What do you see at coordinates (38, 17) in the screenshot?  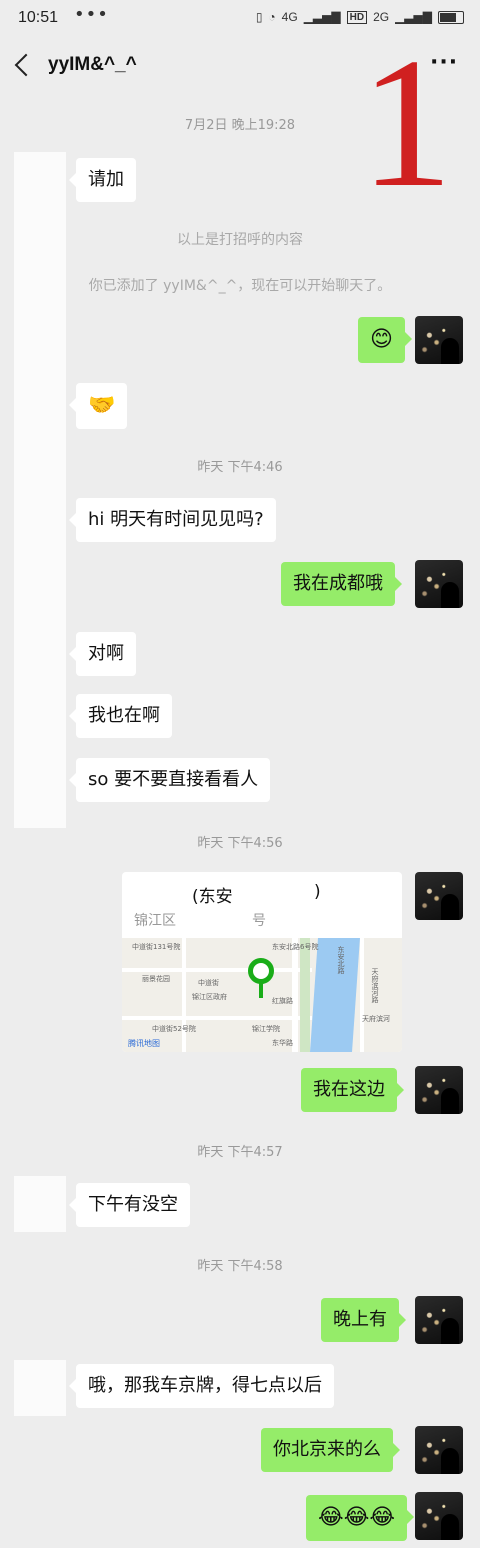 I see `status-time: 10:51` at bounding box center [38, 17].